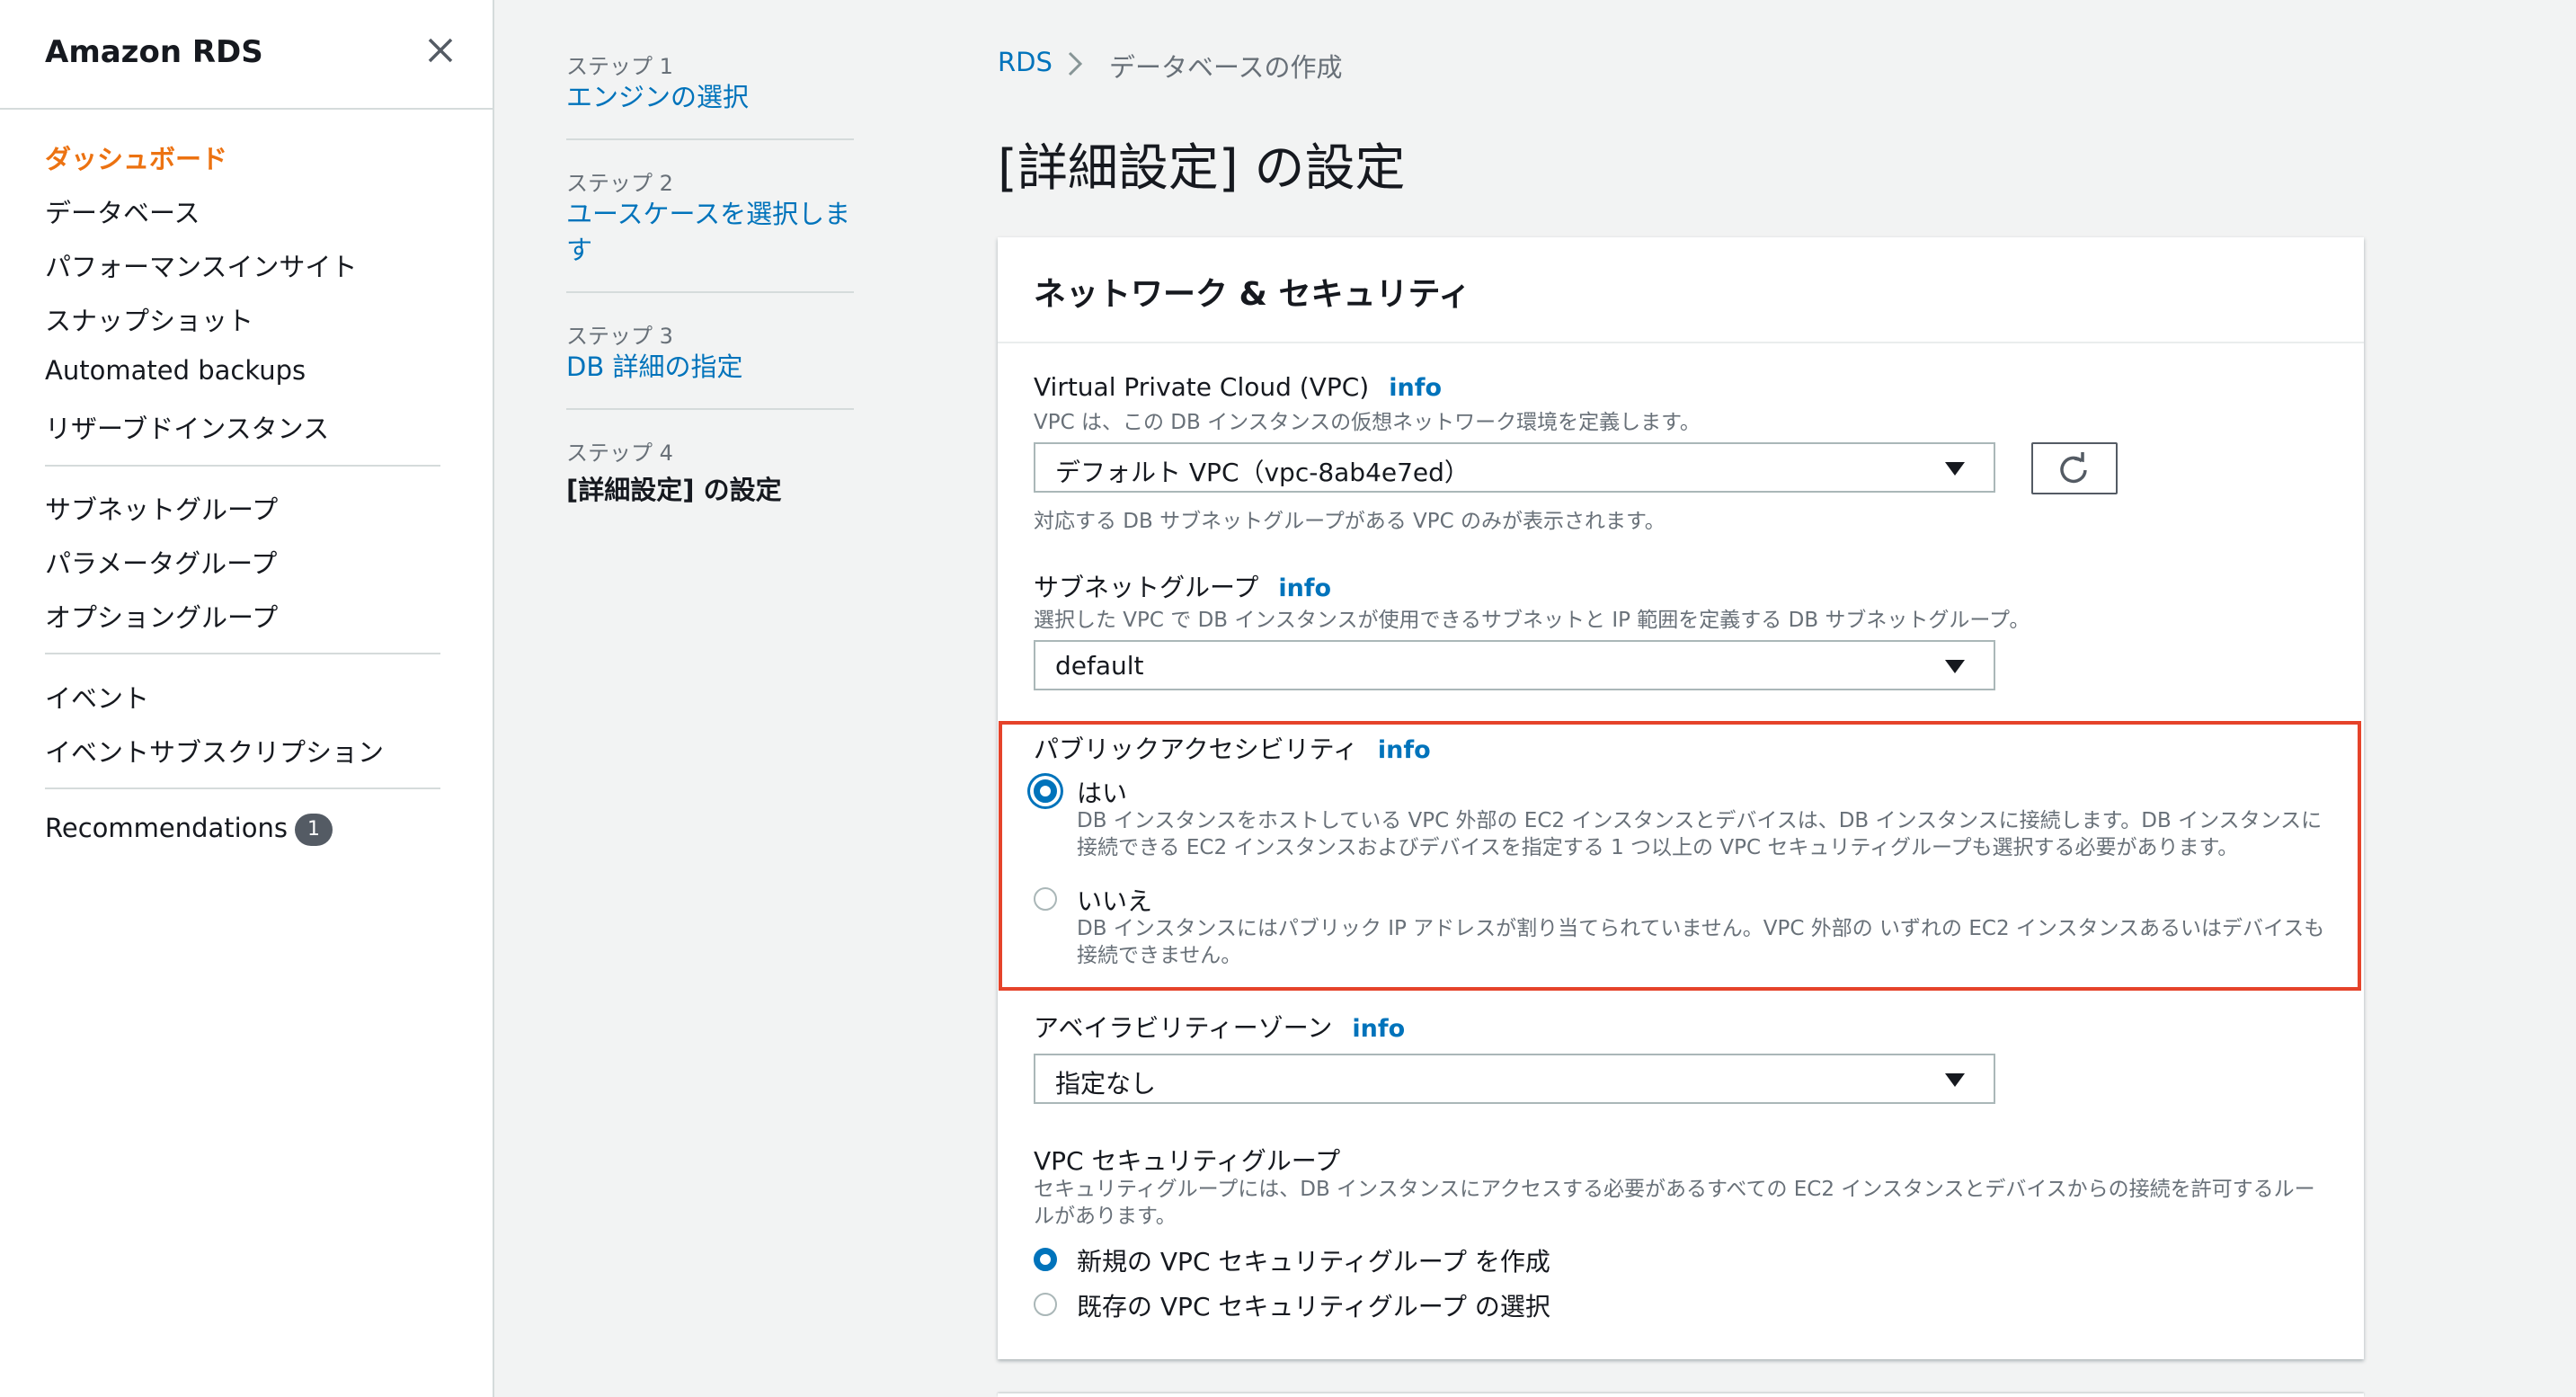  I want to click on sidebar-item-reserved-instances: リザーブドインスタンス, so click(187, 427).